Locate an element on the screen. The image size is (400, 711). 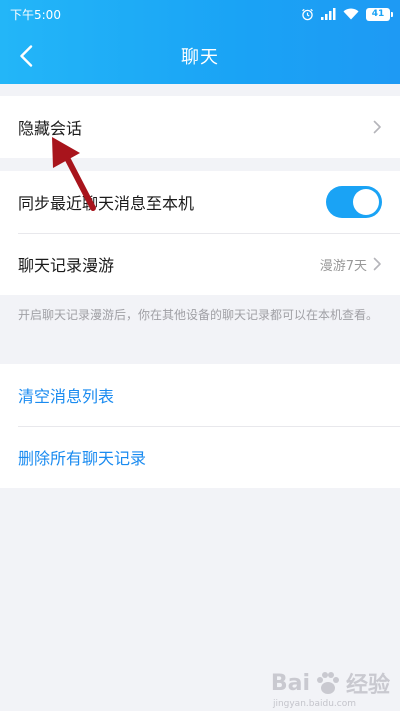
nav-bar: 聊天 is located at coordinates (200, 56).